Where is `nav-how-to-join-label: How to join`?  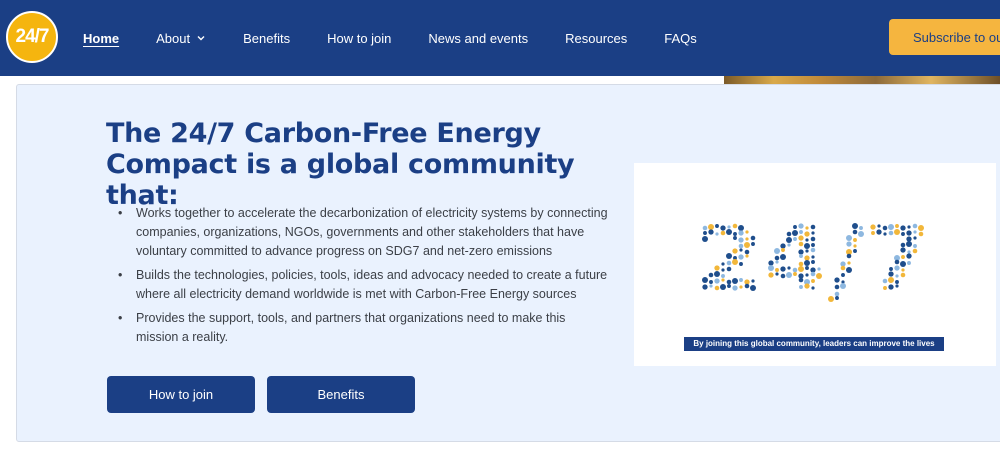 nav-how-to-join-label: How to join is located at coordinates (359, 38).